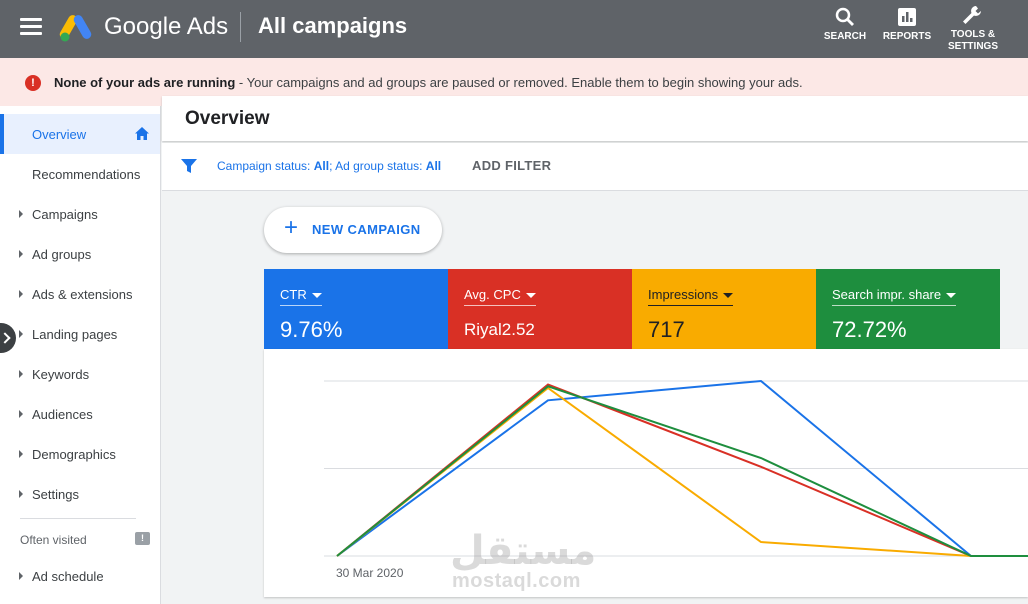 Image resolution: width=1028 pixels, height=604 pixels. Describe the element at coordinates (145, 82) in the screenshot. I see `alert-title: None of your ads are running` at that location.